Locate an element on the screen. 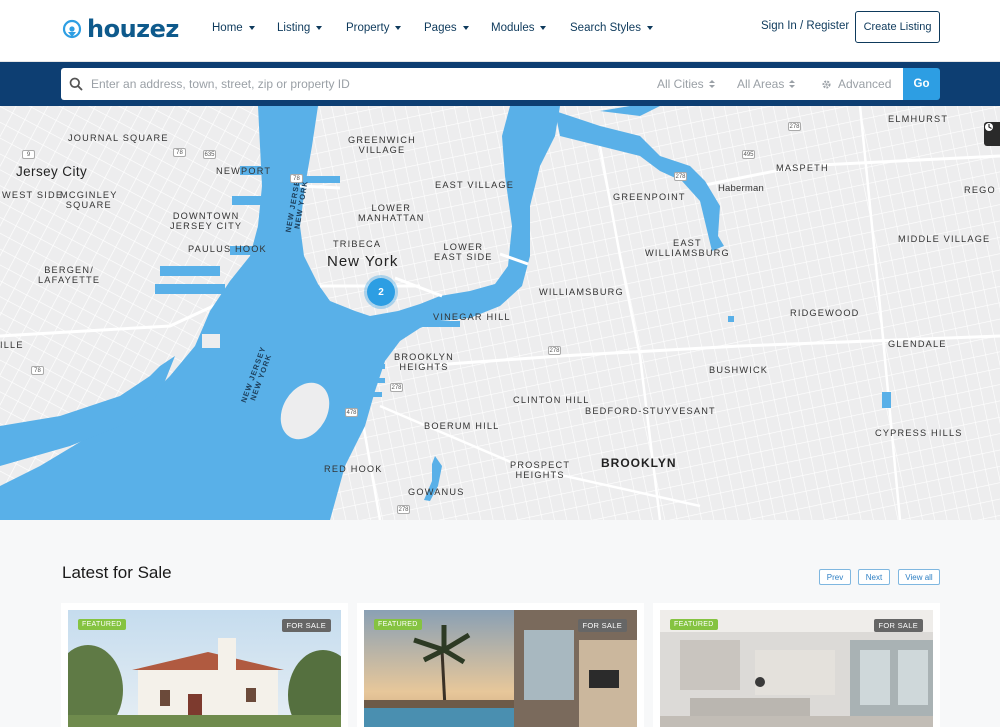 The height and width of the screenshot is (727, 1000). highway-shield: 635 is located at coordinates (209, 154).